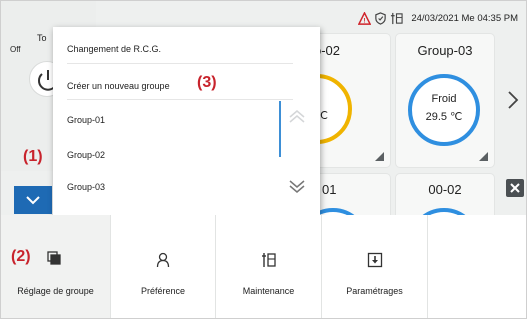 The width and height of the screenshot is (527, 319). What do you see at coordinates (207, 82) in the screenshot?
I see `callout-3: (3)` at bounding box center [207, 82].